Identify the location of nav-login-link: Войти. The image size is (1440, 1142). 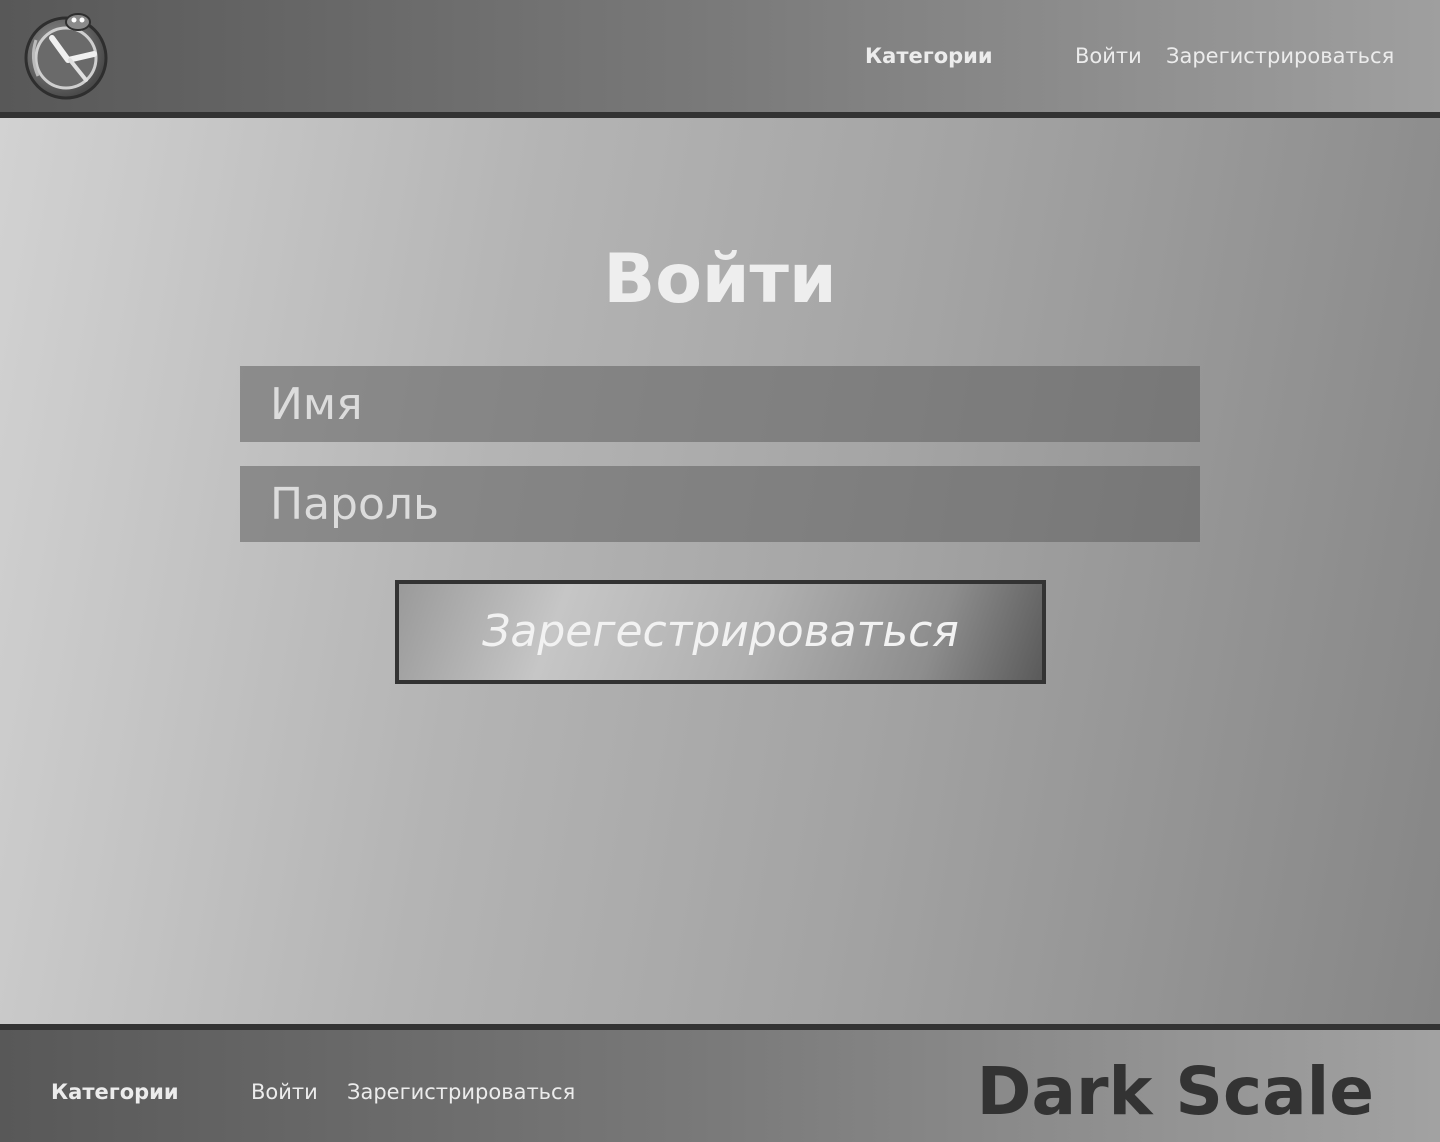
(1108, 56).